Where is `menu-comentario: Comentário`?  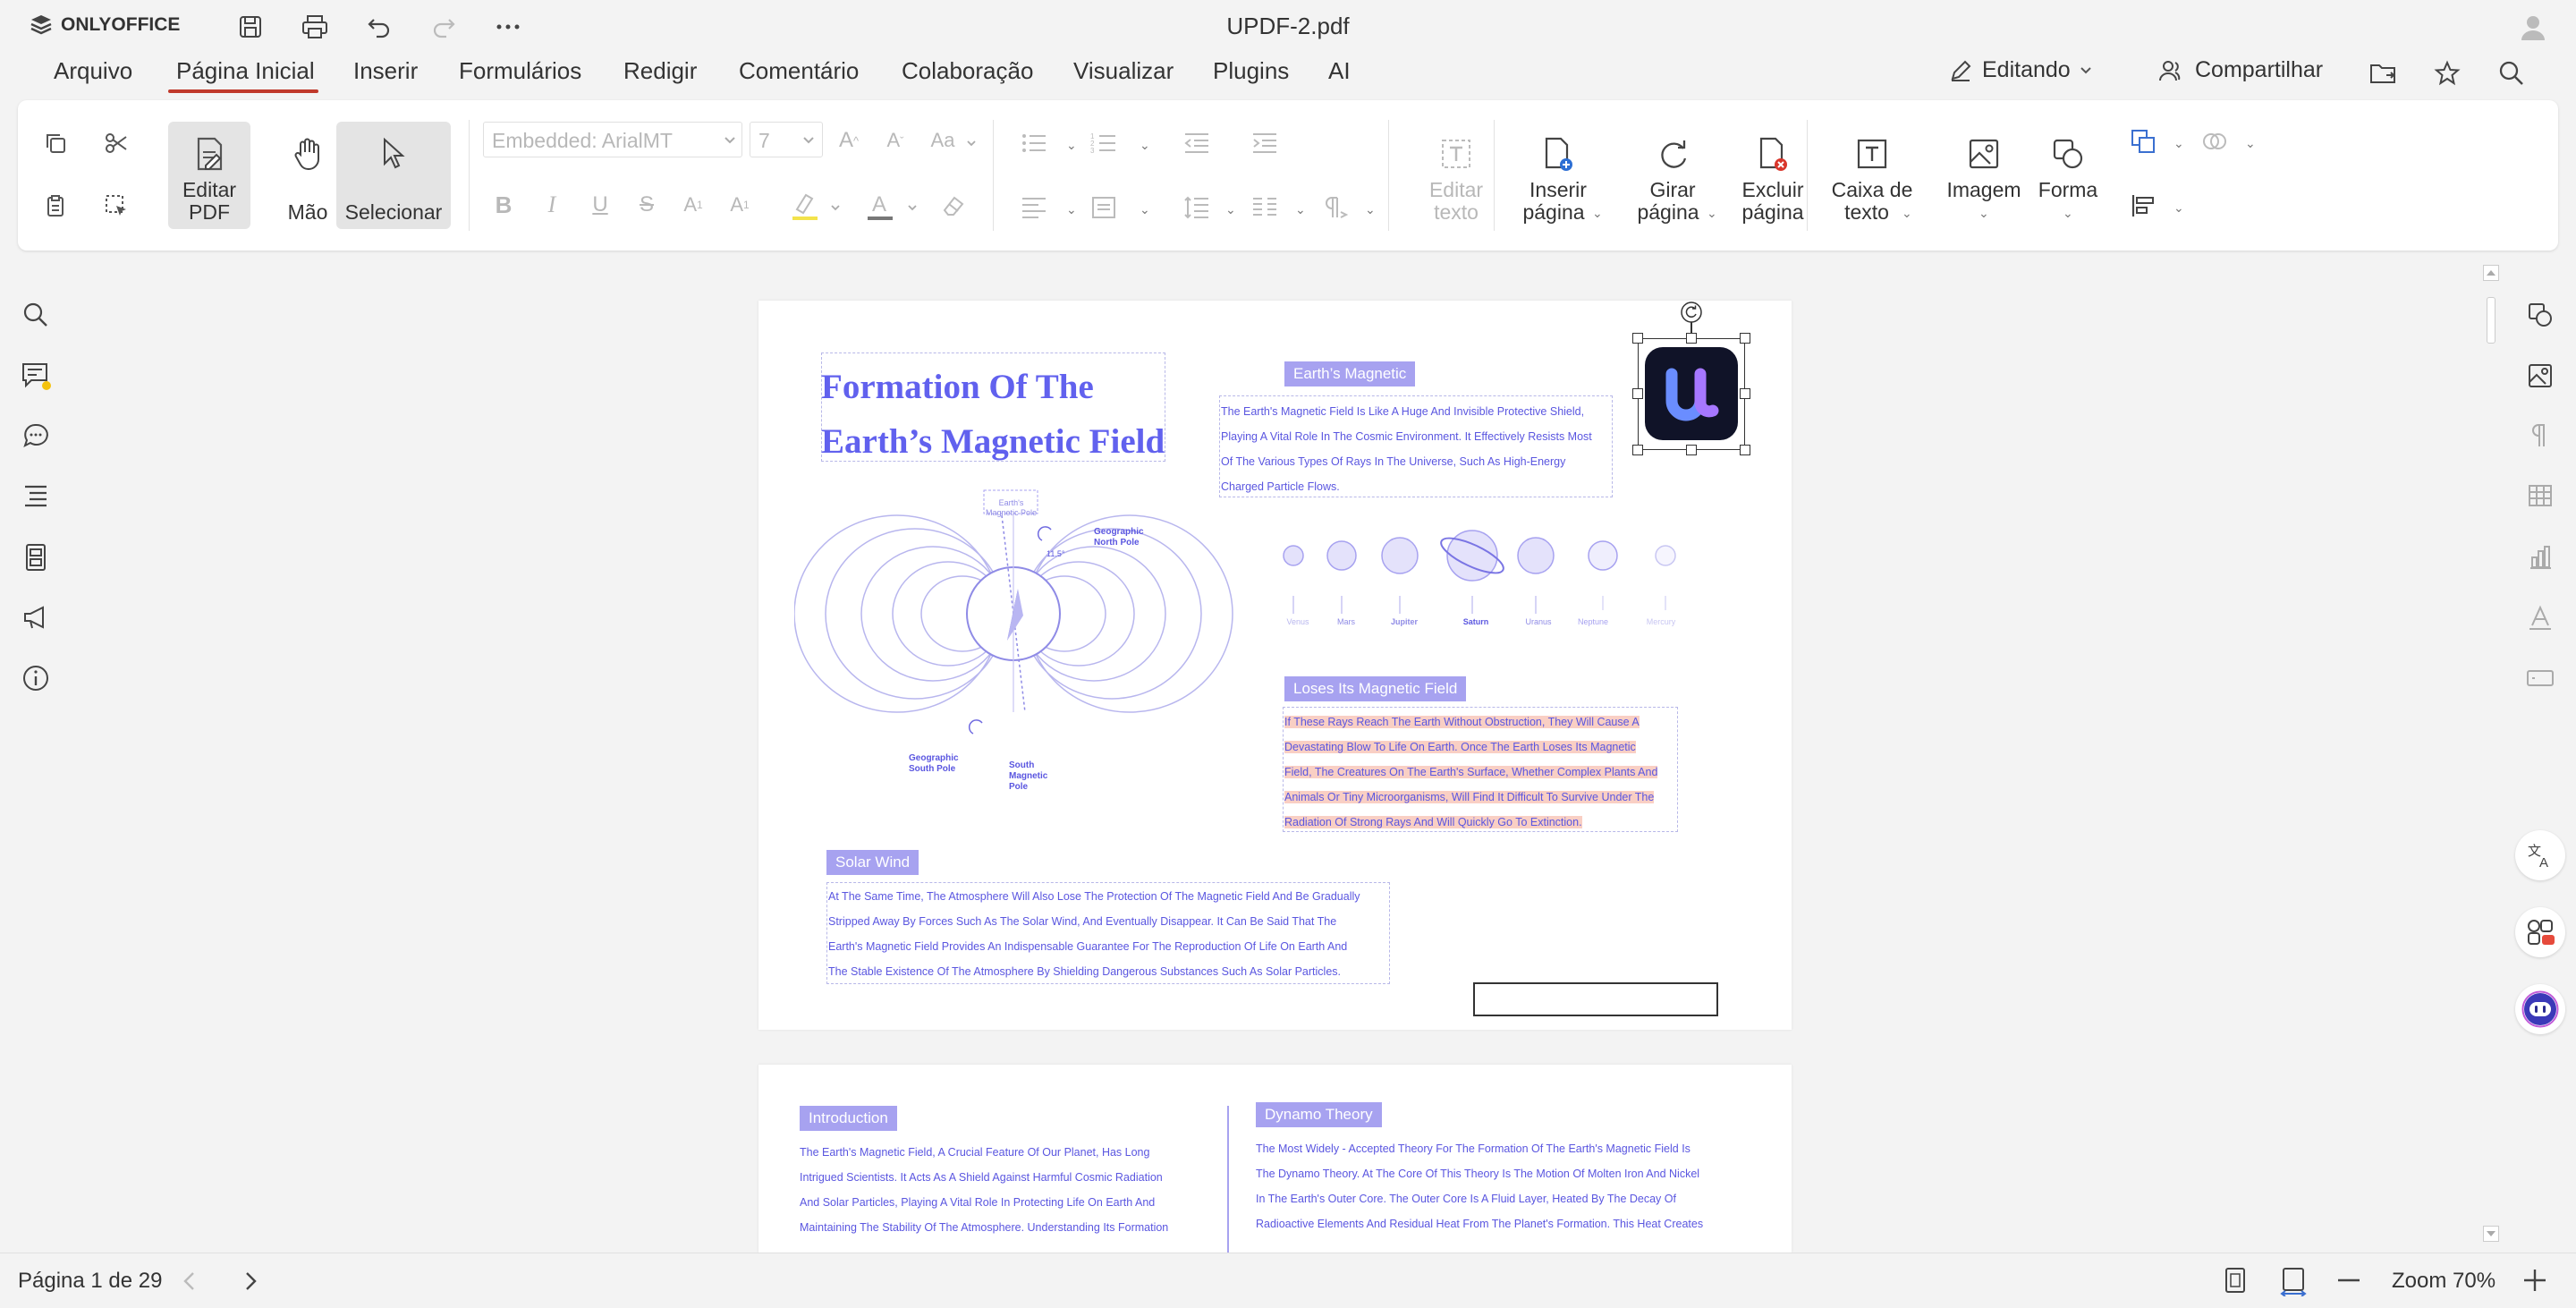 menu-comentario: Comentário is located at coordinates (799, 71).